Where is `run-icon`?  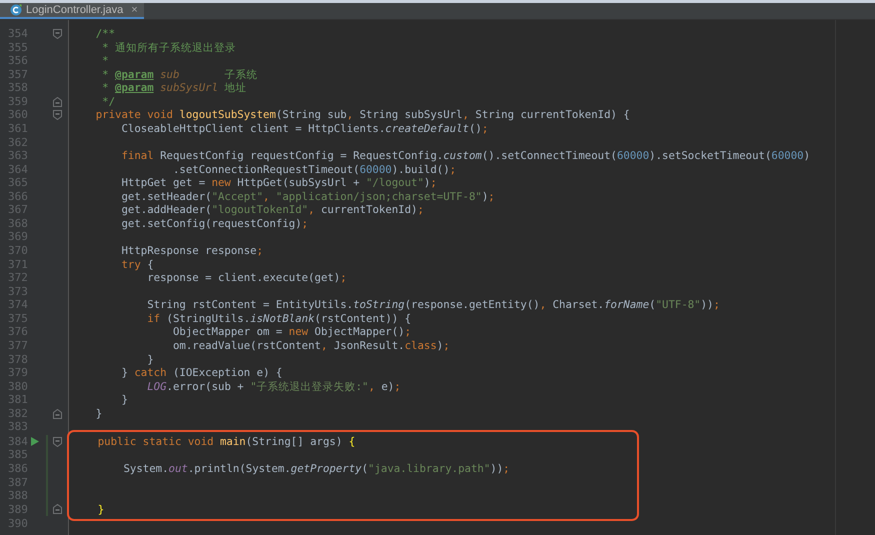
run-icon is located at coordinates (35, 441).